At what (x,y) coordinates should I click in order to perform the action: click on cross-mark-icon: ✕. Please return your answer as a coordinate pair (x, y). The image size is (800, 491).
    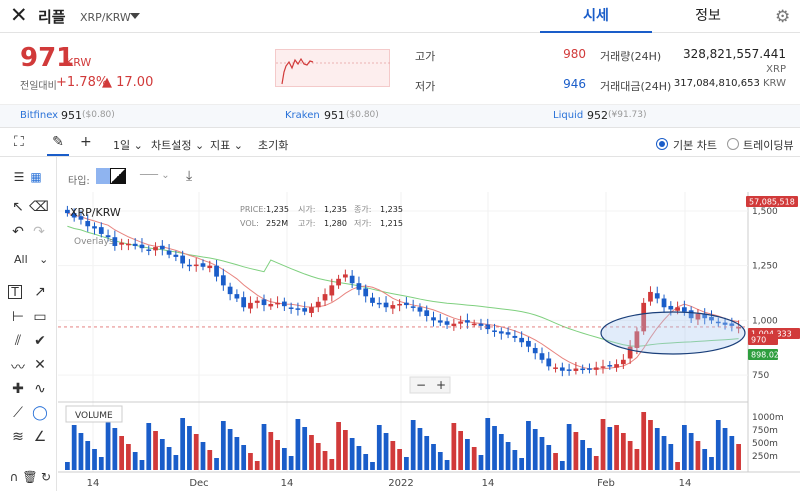
    Looking at the image, I should click on (40, 365).